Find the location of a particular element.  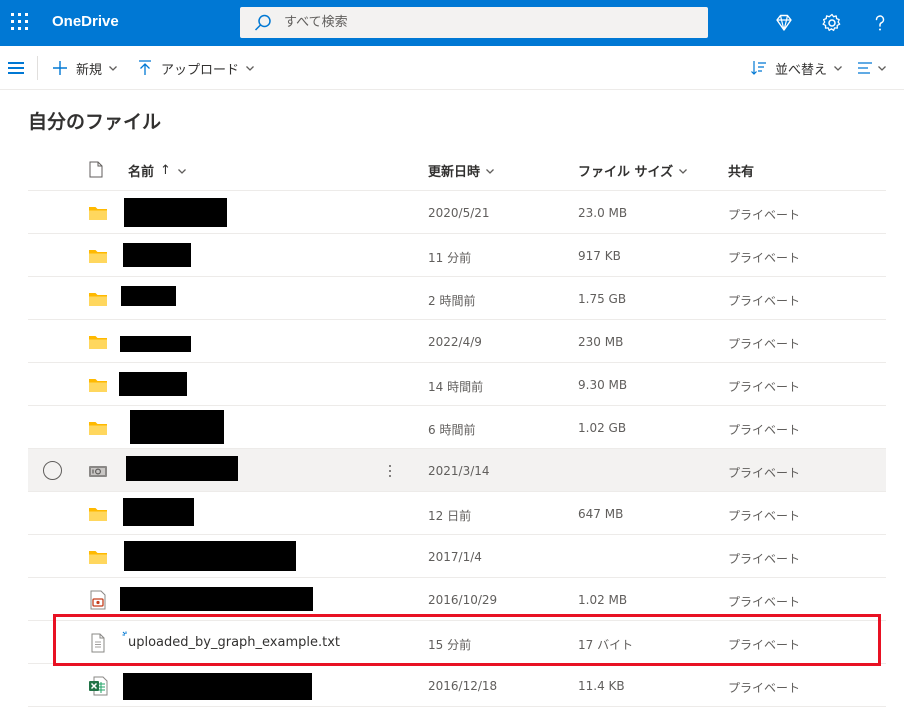

table-row: 11 分前 917 KB プライベート is located at coordinates (457, 255).